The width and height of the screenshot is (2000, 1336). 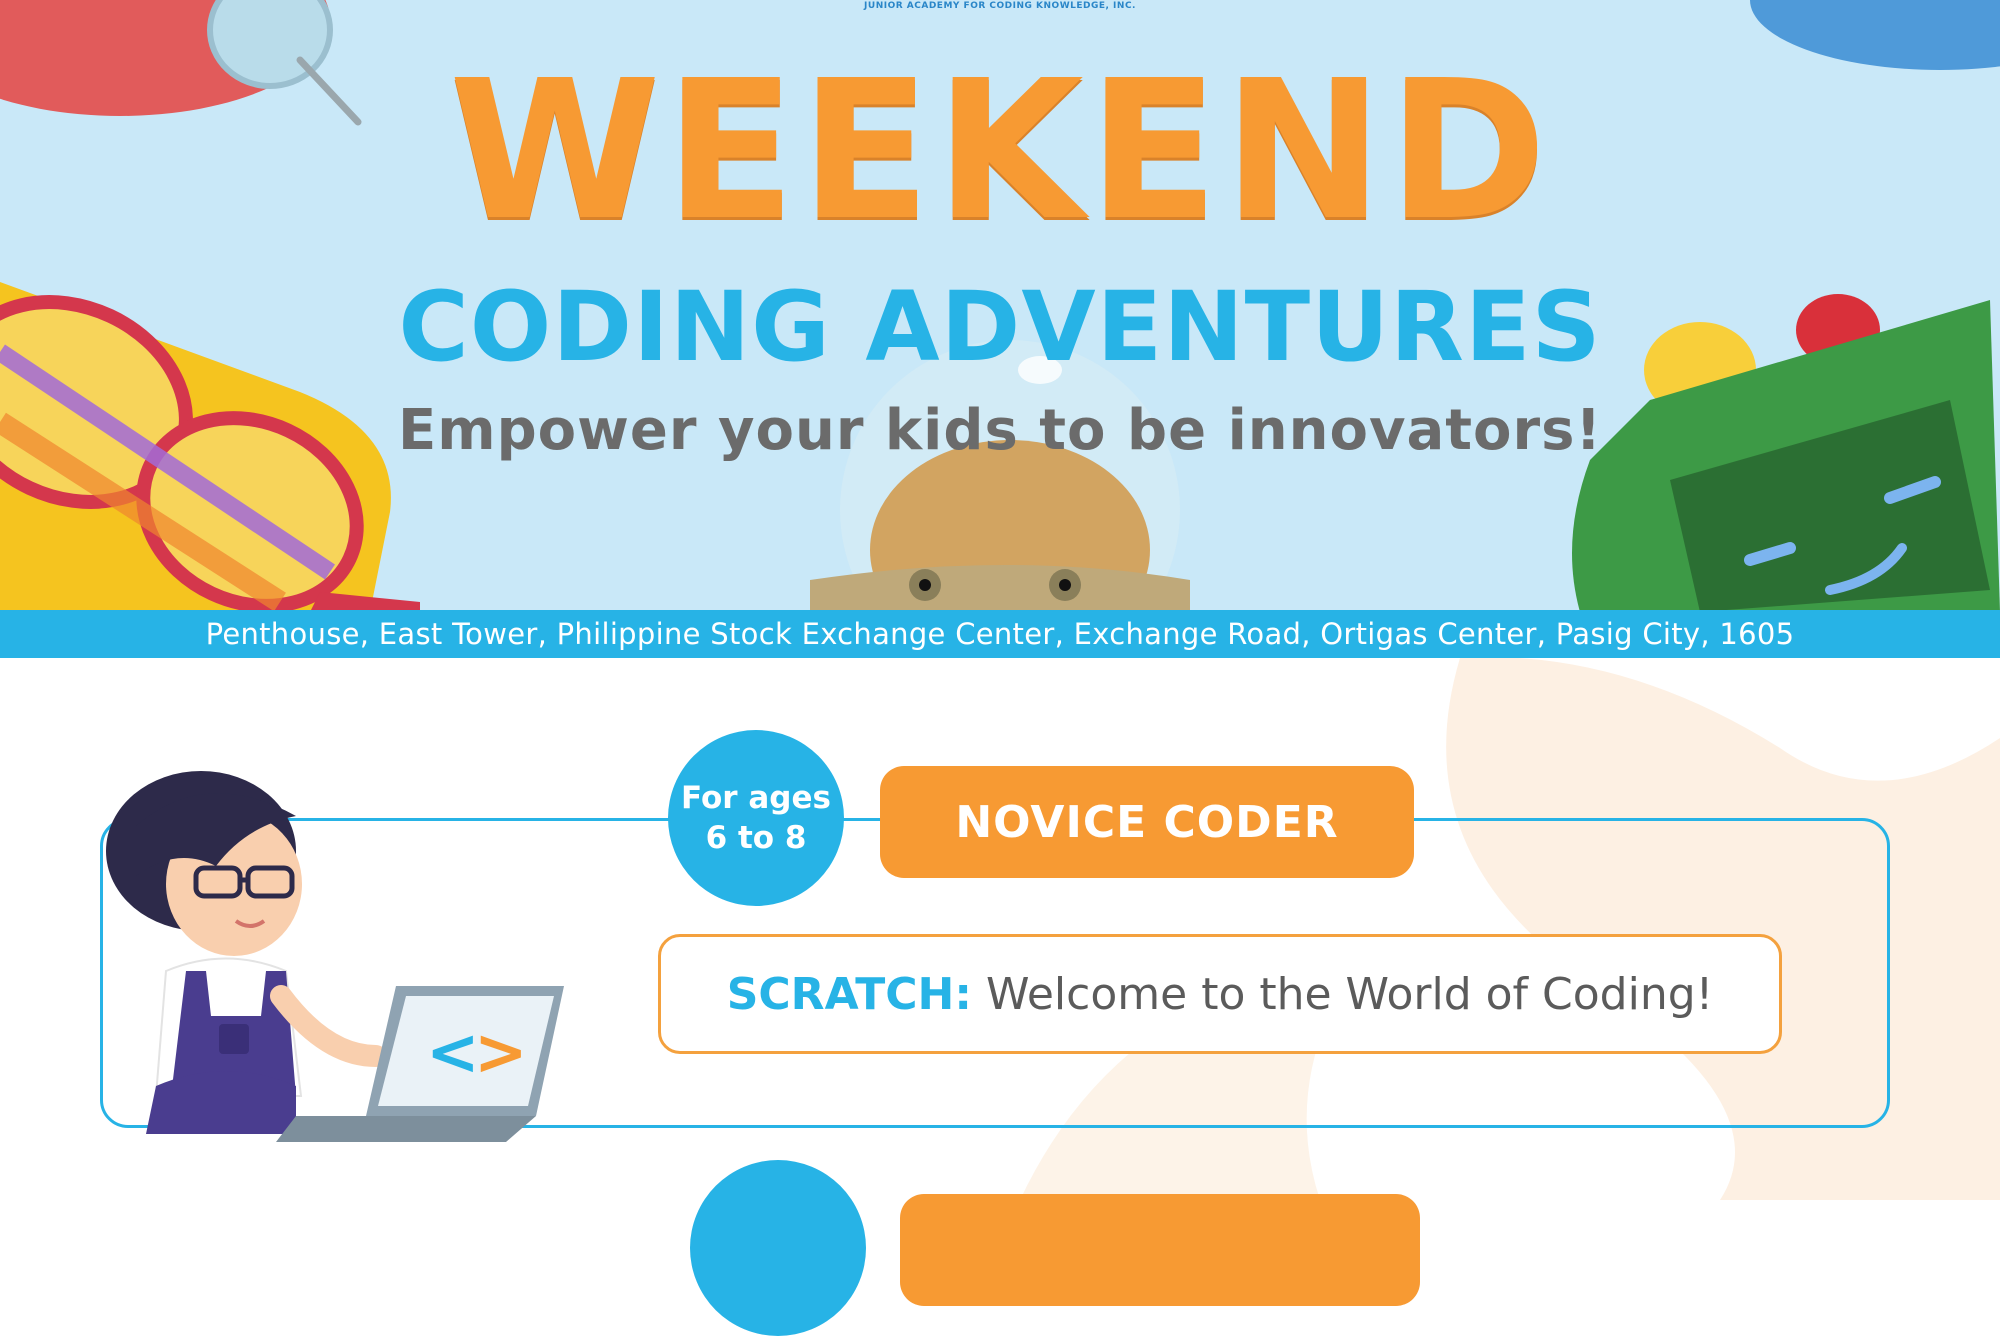 I want to click on hero-tagline: Empower your kids to be innovators!, so click(x=1000, y=430).